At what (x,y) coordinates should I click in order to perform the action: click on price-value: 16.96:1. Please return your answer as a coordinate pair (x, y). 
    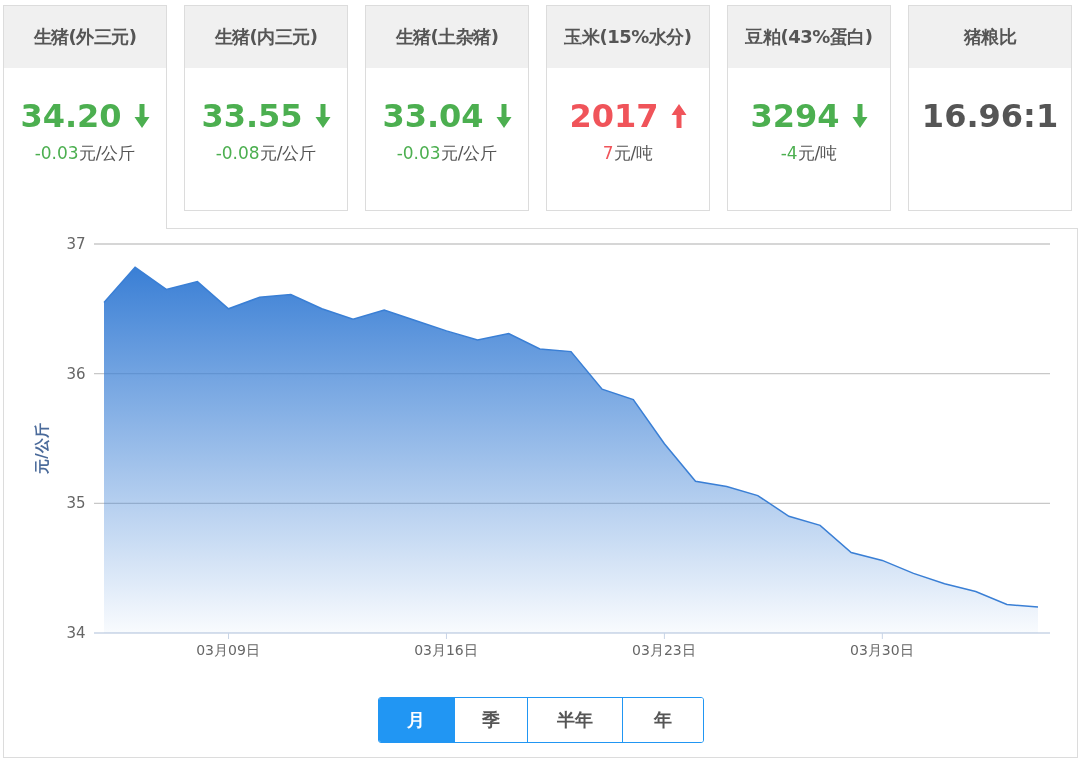
    Looking at the image, I should click on (990, 116).